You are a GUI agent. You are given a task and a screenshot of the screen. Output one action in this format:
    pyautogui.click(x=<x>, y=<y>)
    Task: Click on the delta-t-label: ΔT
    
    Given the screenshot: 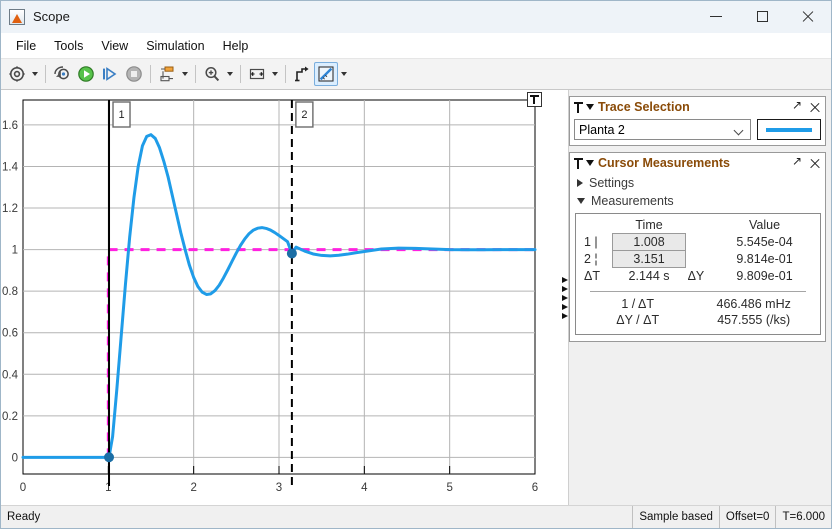 What is the action you would take?
    pyautogui.click(x=592, y=275)
    